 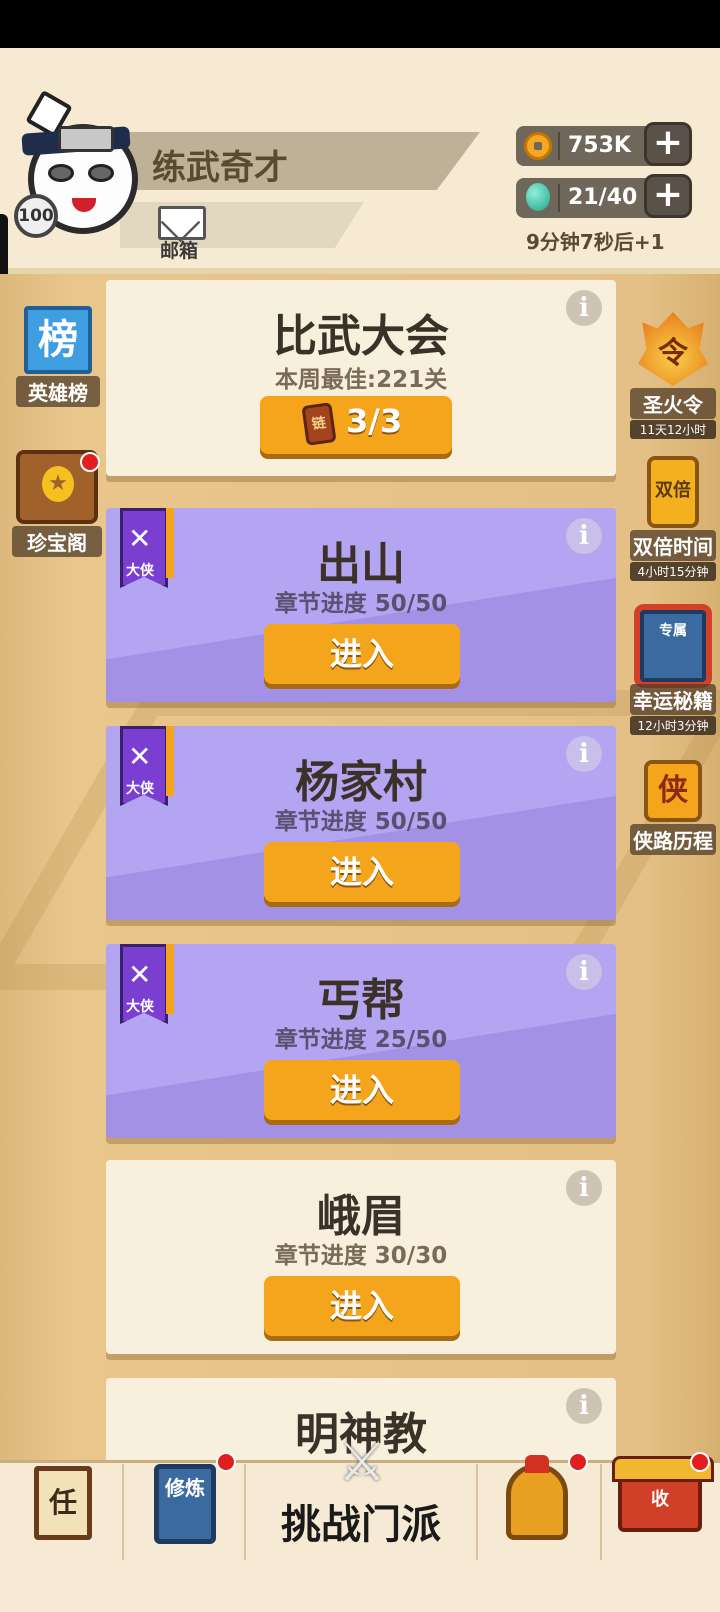 I want to click on collect-pavilion-icon: 收, so click(x=663, y=1494).